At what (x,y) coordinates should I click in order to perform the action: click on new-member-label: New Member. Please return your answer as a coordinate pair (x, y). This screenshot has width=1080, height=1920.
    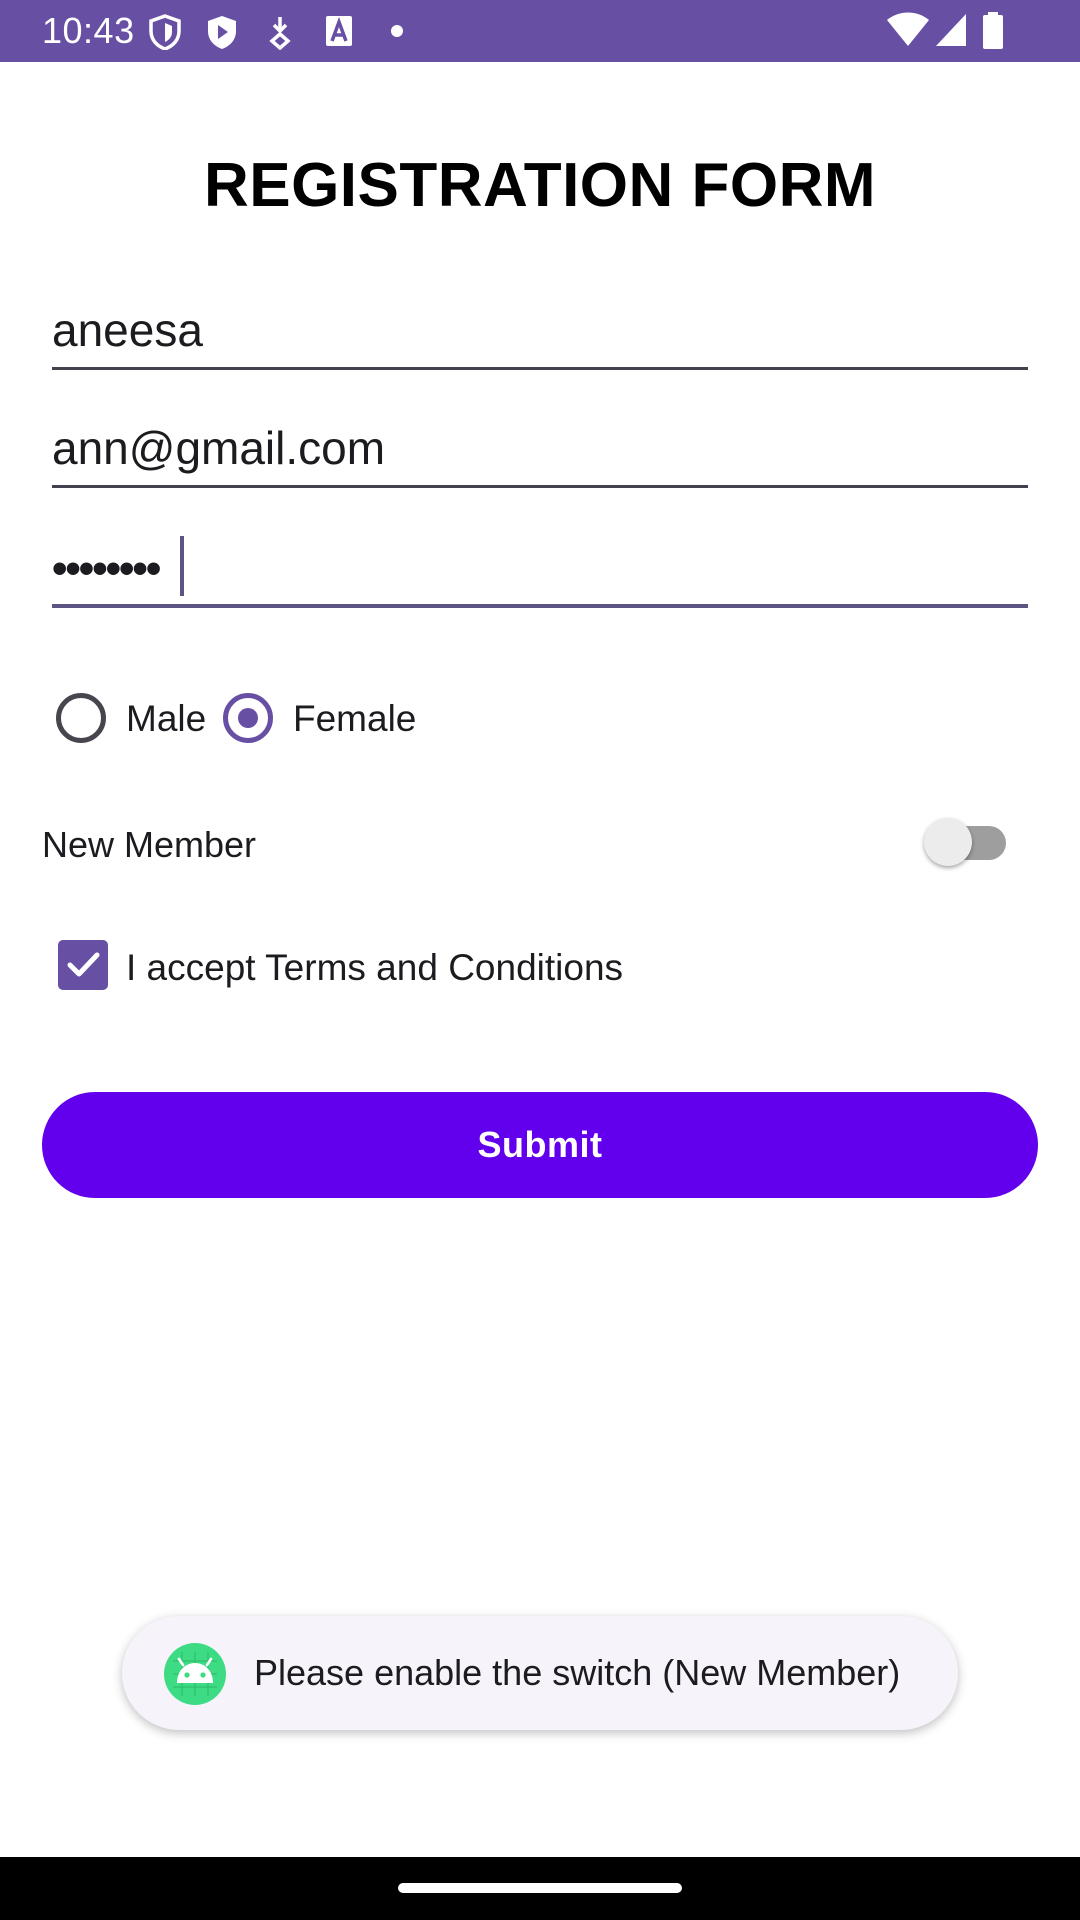
    Looking at the image, I should click on (149, 844).